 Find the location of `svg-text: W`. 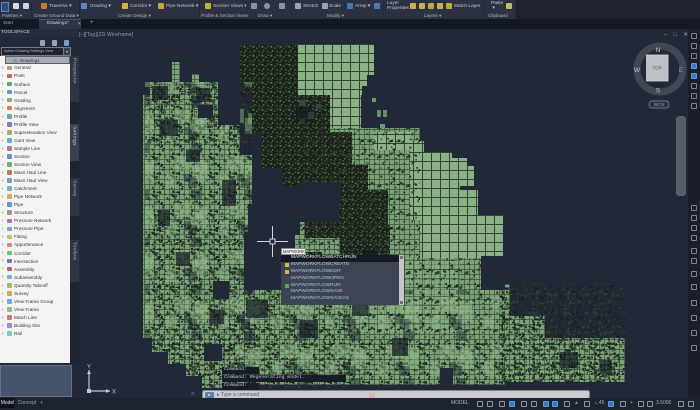

svg-text: W is located at coordinates (637, 70).